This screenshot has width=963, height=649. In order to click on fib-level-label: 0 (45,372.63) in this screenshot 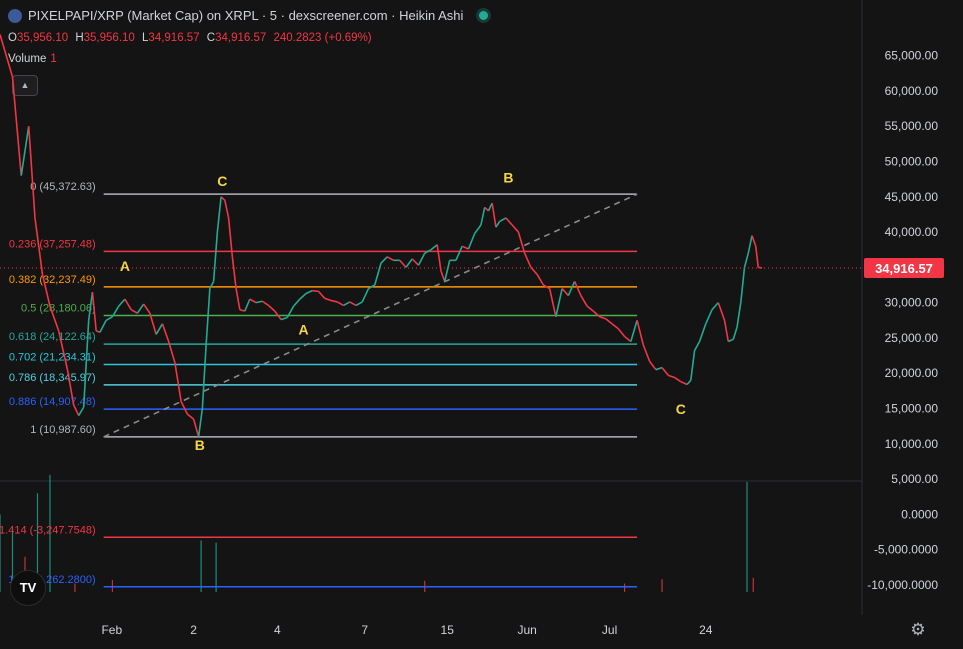, I will do `click(62, 187)`.